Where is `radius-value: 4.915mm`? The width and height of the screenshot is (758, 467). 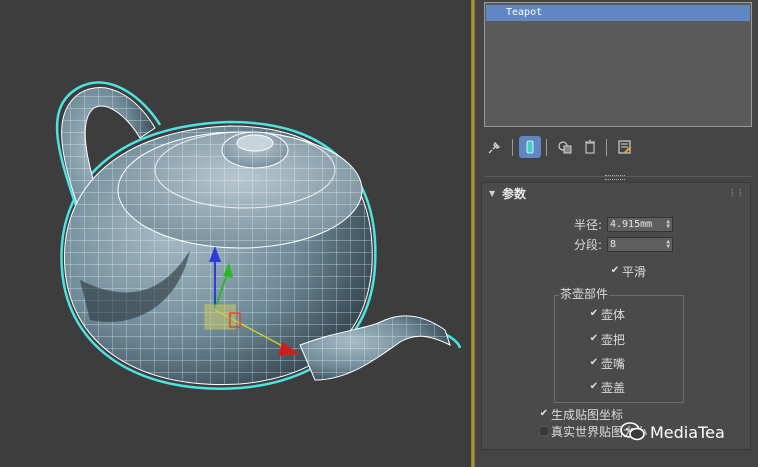 radius-value: 4.915mm is located at coordinates (631, 224).